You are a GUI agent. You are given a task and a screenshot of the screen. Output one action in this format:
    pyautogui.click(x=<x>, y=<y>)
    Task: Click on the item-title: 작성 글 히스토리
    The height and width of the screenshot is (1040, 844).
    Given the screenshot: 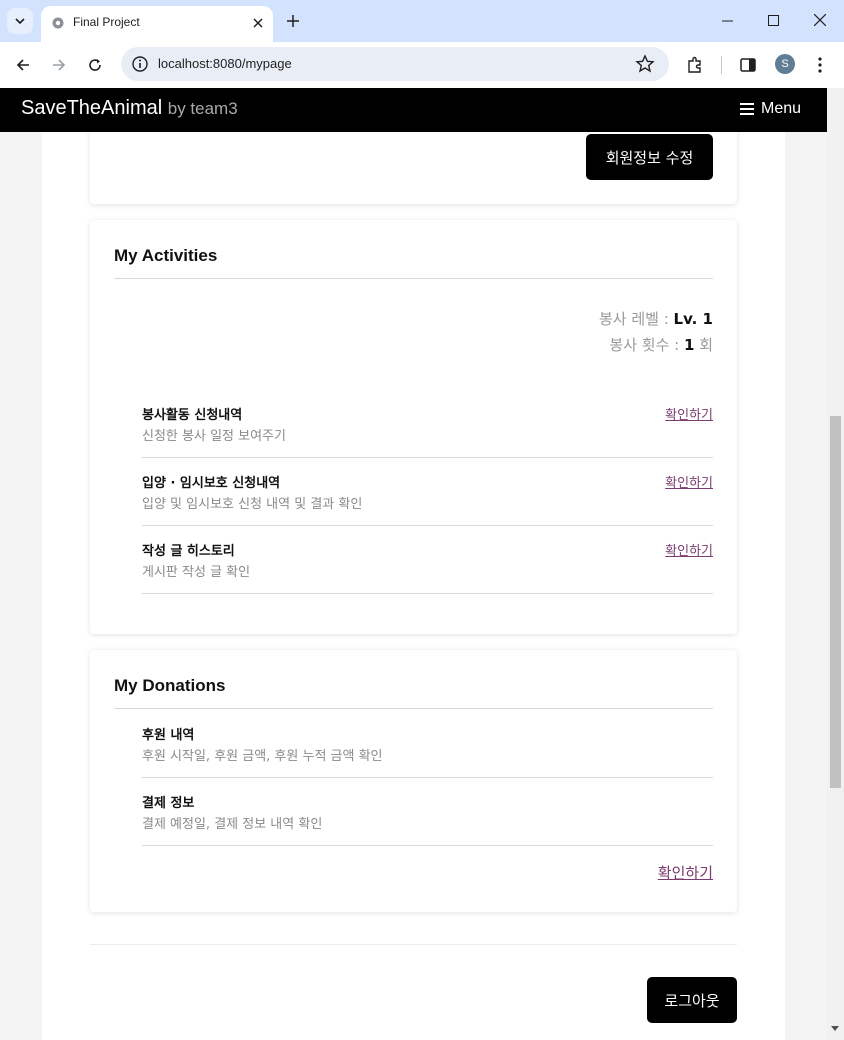 What is the action you would take?
    pyautogui.click(x=188, y=551)
    